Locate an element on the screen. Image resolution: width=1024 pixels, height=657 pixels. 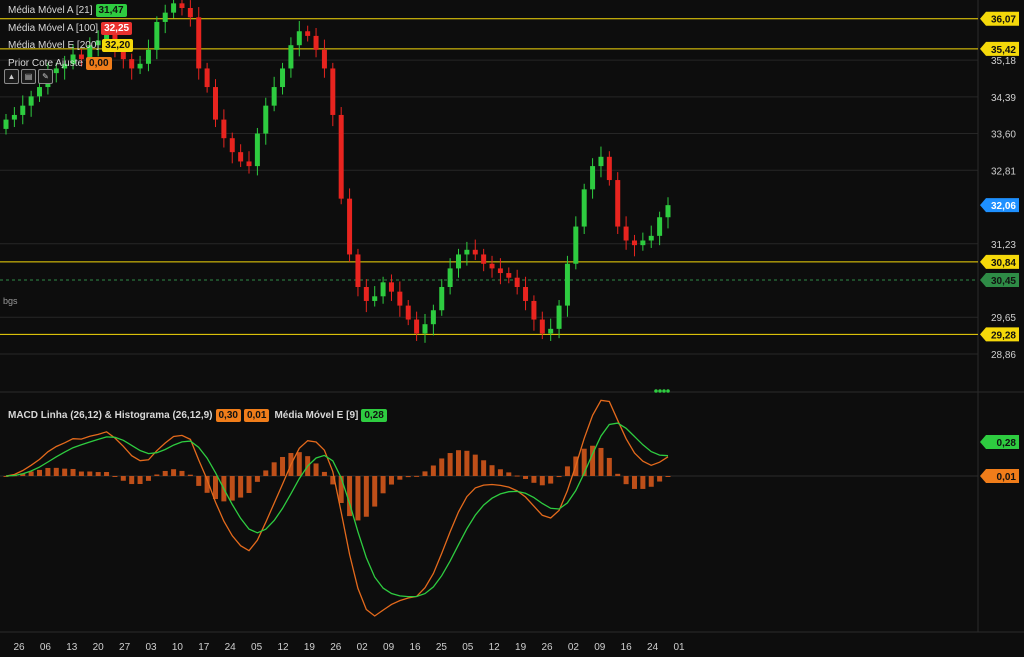
triangle-up-icon: ▲ is located at coordinates (11, 76).